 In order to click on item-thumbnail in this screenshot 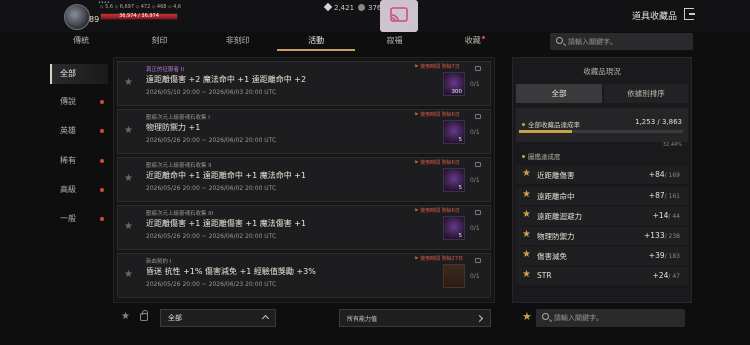, I will do `click(454, 276)`.